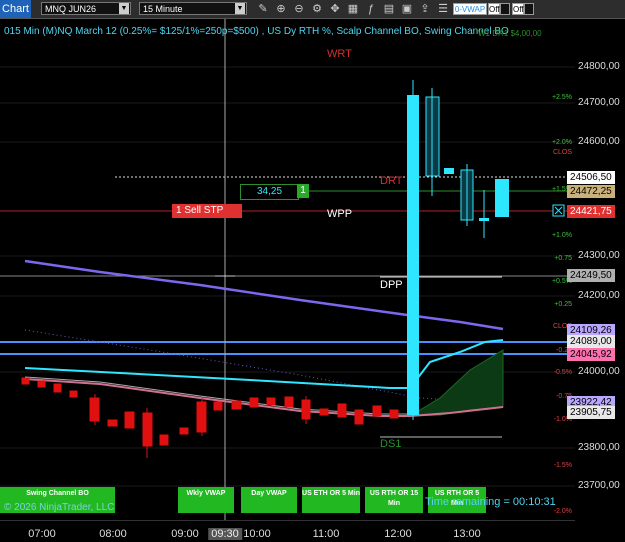 Image resolution: width=625 pixels, height=542 pixels. Describe the element at coordinates (591, 354) in the screenshot. I see `price-tag-pink: 24045,92` at that location.